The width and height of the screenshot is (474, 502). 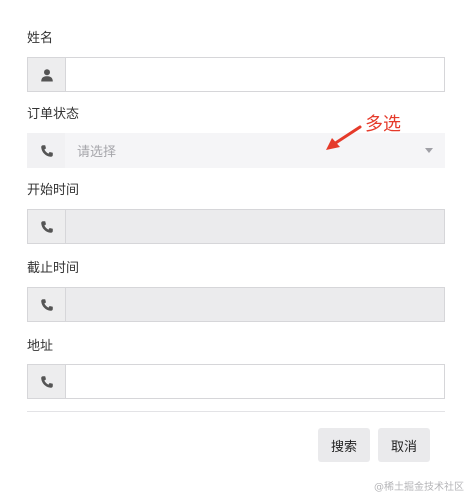 What do you see at coordinates (53, 114) in the screenshot?
I see `order-status-label: 订单状态` at bounding box center [53, 114].